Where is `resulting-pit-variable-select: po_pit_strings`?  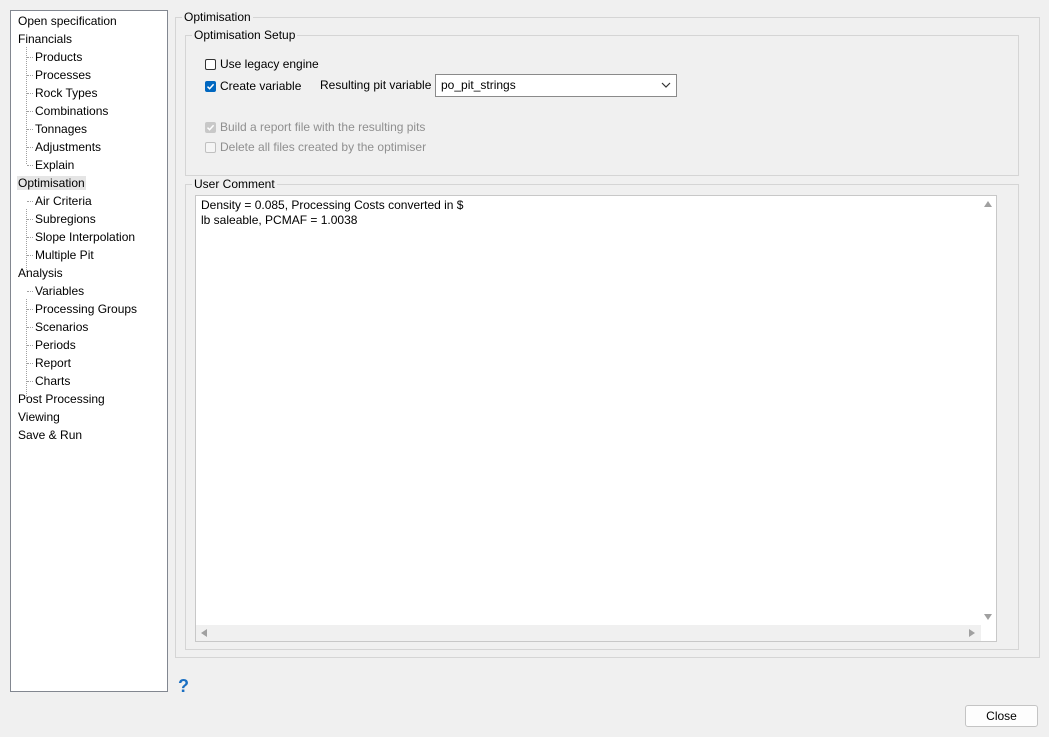 resulting-pit-variable-select: po_pit_strings is located at coordinates (556, 85).